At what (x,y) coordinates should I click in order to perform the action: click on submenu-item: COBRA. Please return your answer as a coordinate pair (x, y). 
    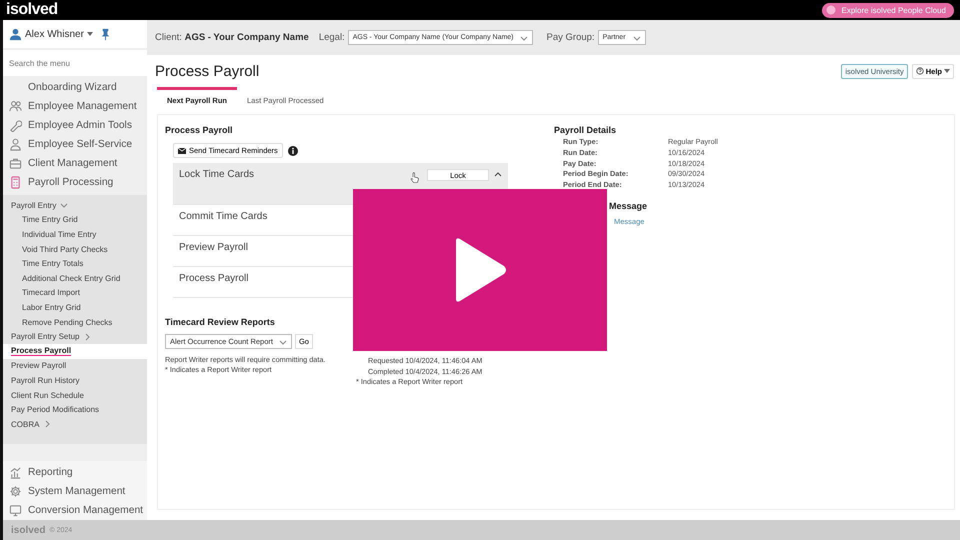
    Looking at the image, I should click on (75, 424).